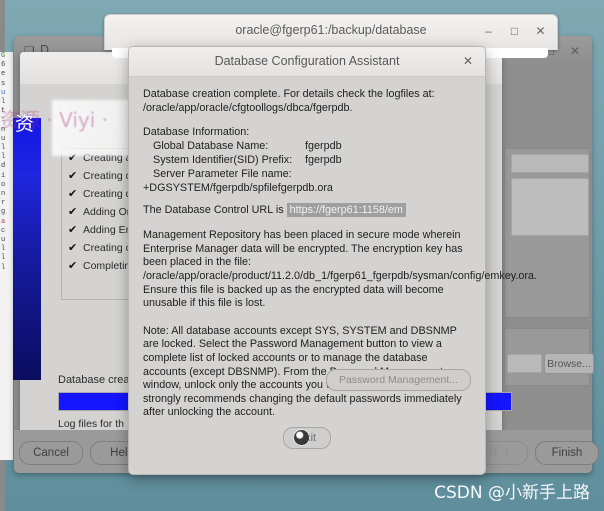  What do you see at coordinates (215, 210) in the screenshot?
I see `database-control-url-label: The Database Control URL is` at bounding box center [215, 210].